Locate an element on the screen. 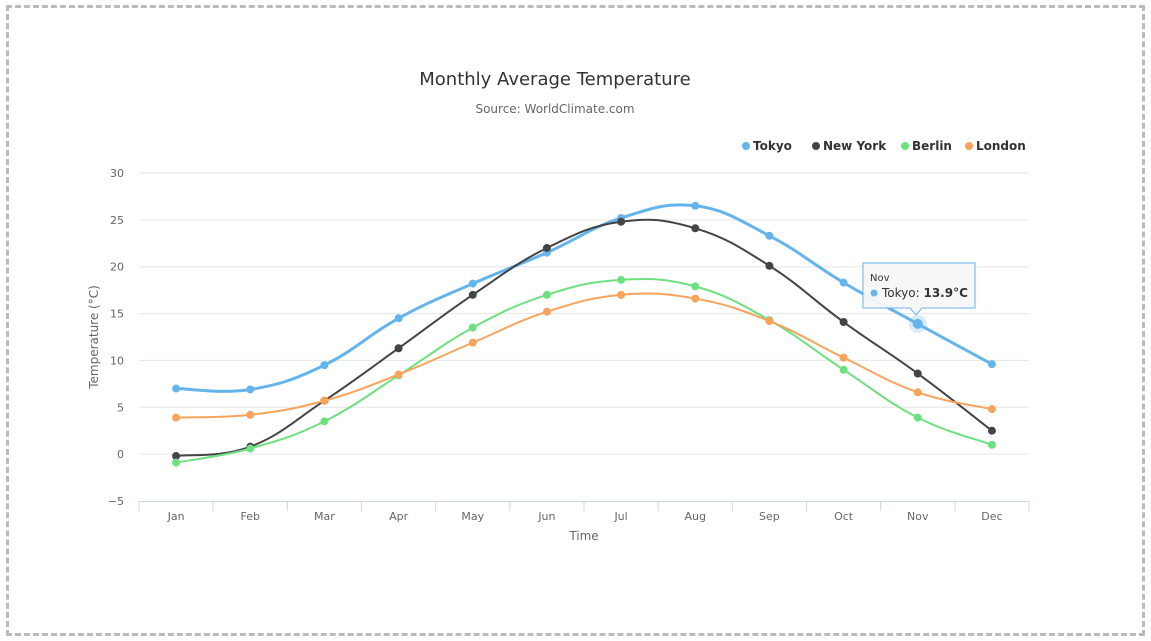 The image size is (1151, 641). x-tick-label: Jun is located at coordinates (546, 516).